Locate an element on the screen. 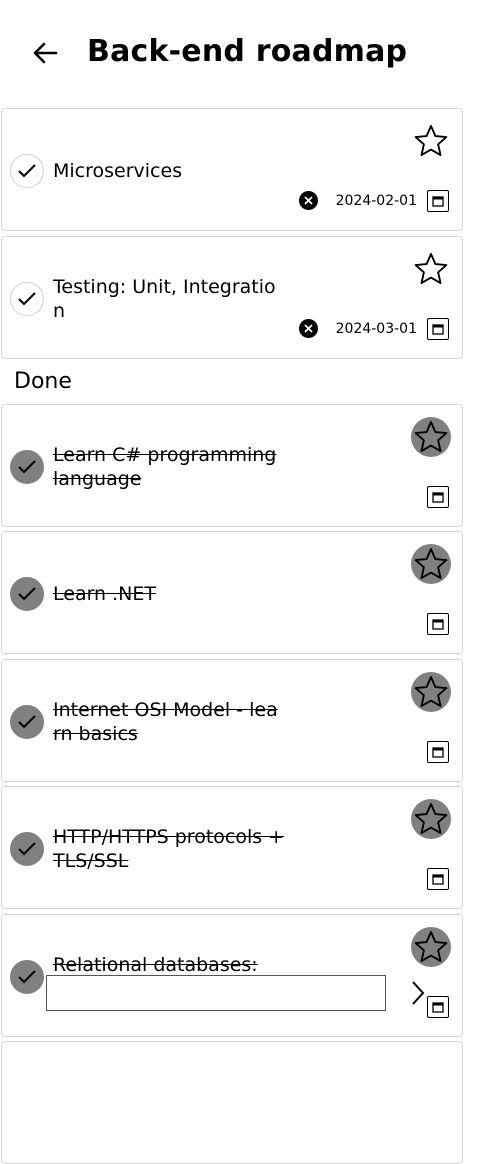 This screenshot has width=487, height=1164. task-card: HTTP/HTTPS protocols +TLS/SSL is located at coordinates (232, 847).